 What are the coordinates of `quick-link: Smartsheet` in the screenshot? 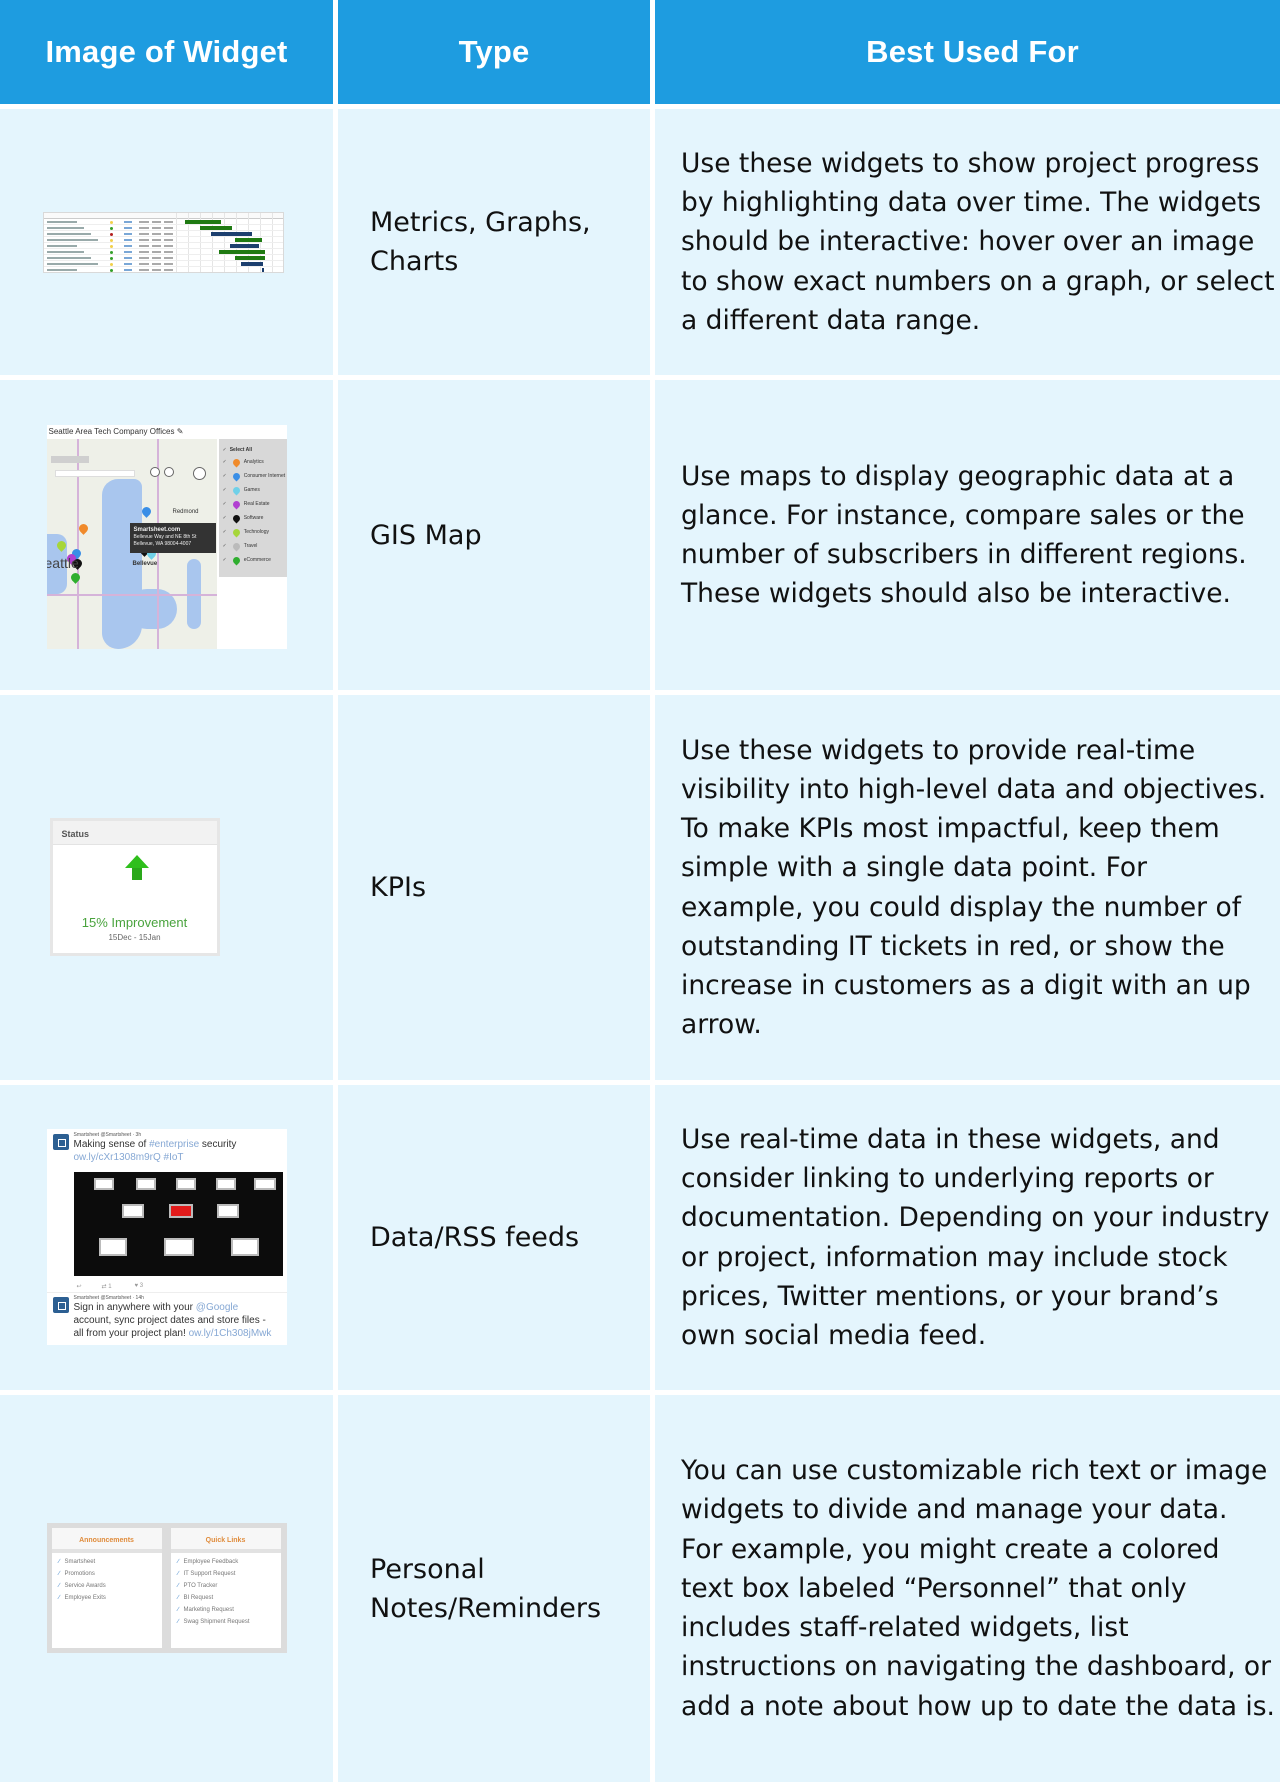 It's located at (110, 1565).